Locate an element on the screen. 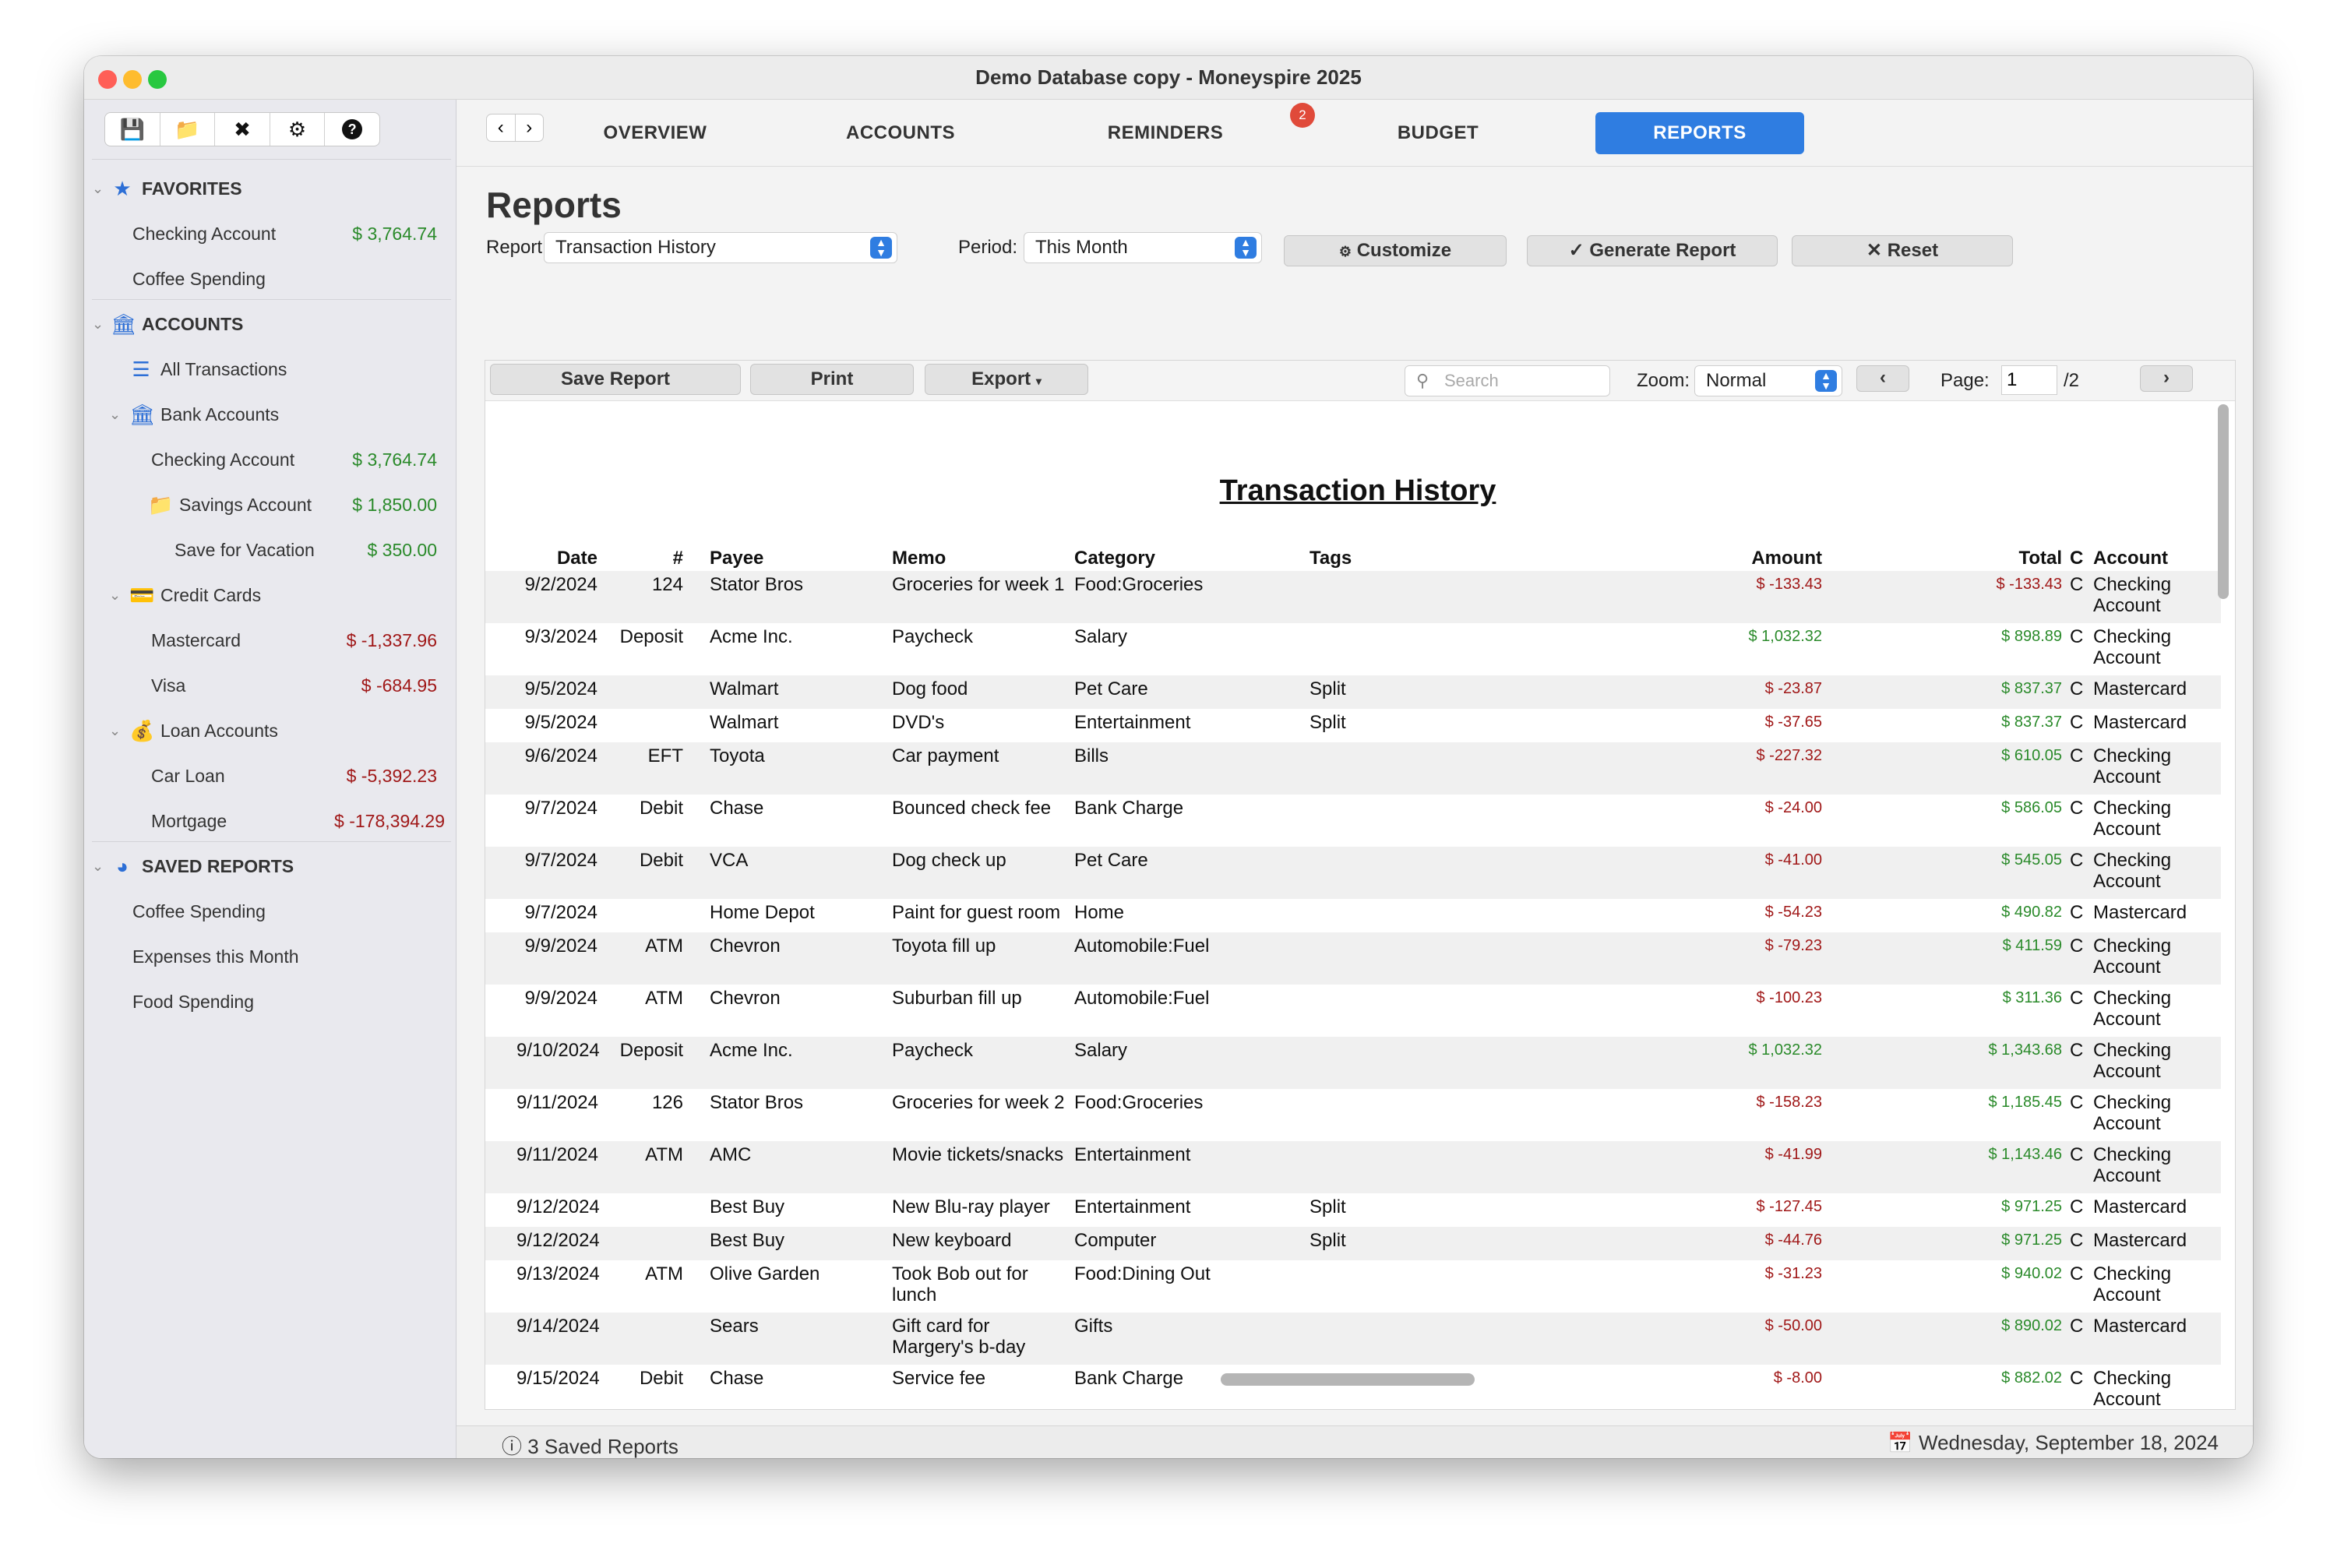  accounts-section-header: ⌄ 🏛 ACCOUNTS is located at coordinates (270, 324).